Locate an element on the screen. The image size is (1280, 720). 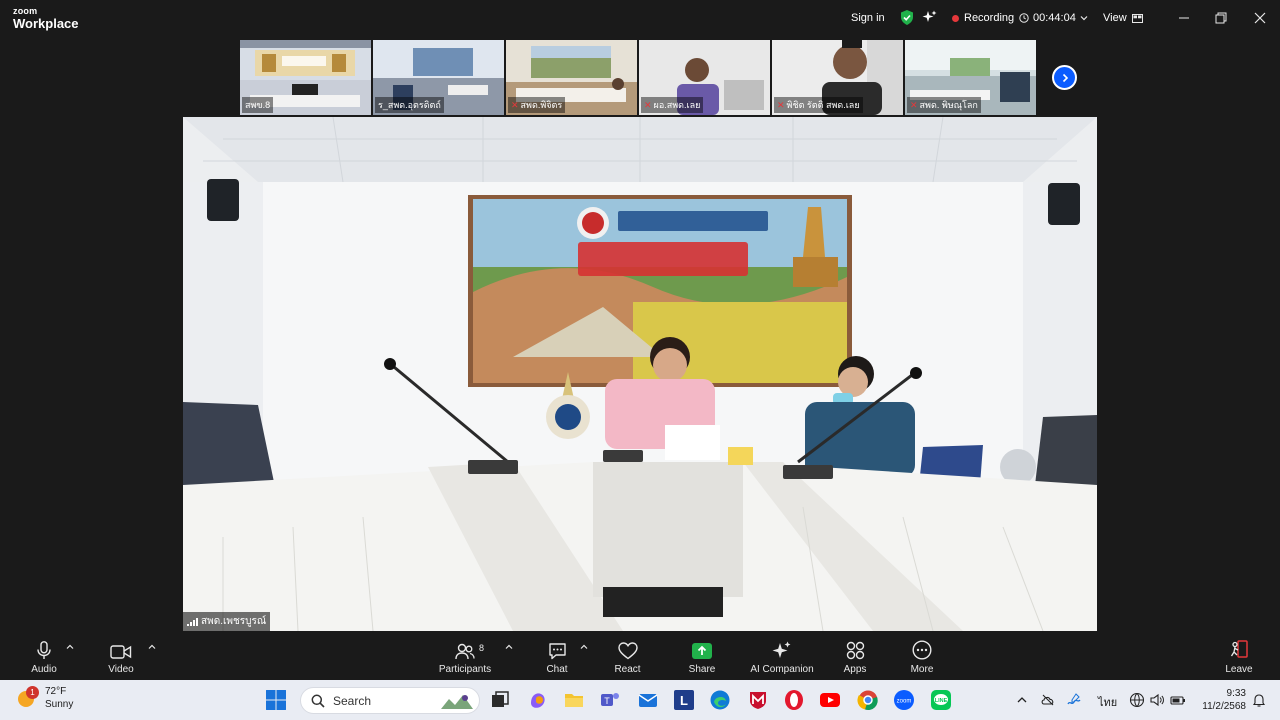
apps-icon is located at coordinates (855, 650).